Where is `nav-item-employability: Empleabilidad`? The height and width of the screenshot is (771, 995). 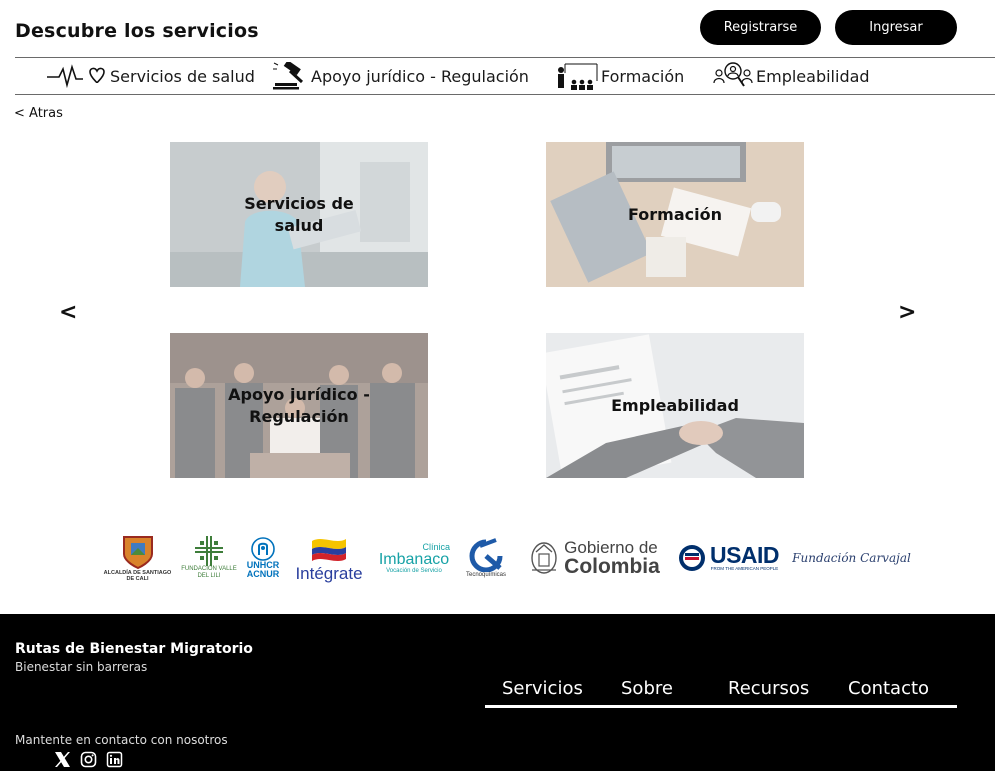
nav-item-employability: Empleabilidad is located at coordinates (791, 76).